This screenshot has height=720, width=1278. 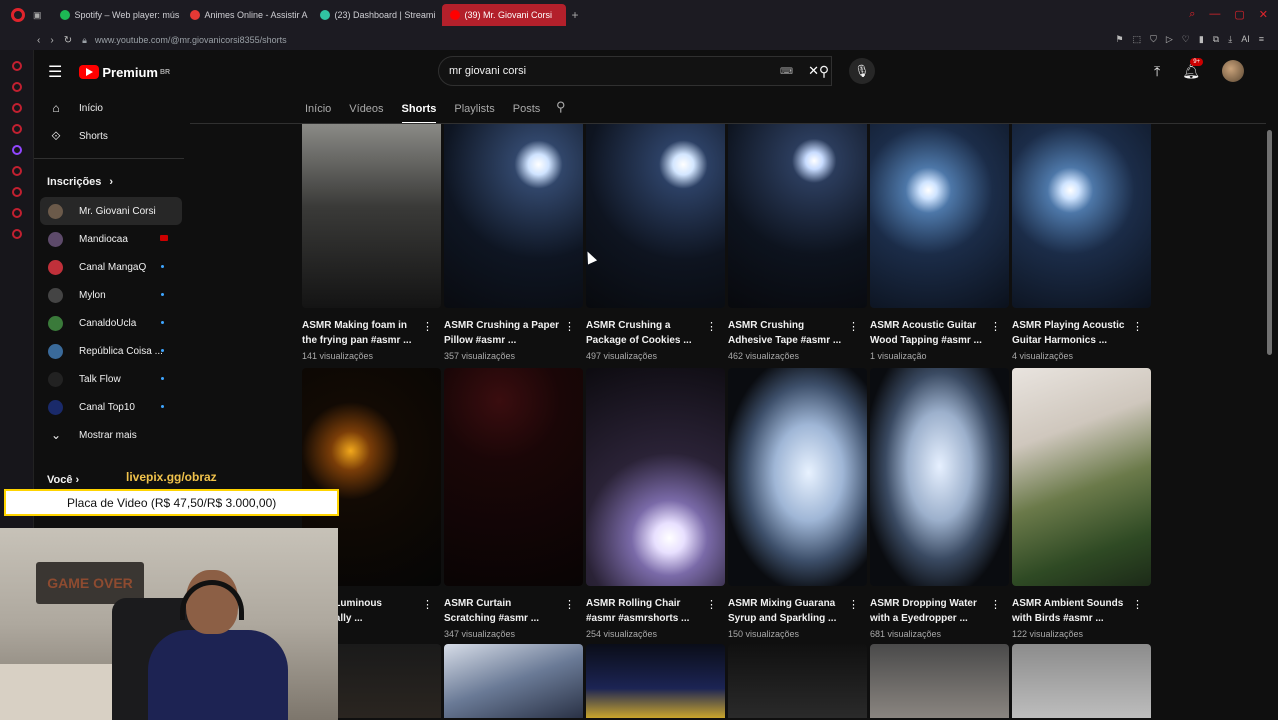 What do you see at coordinates (824, 71) in the screenshot?
I see `search-button: ⚲` at bounding box center [824, 71].